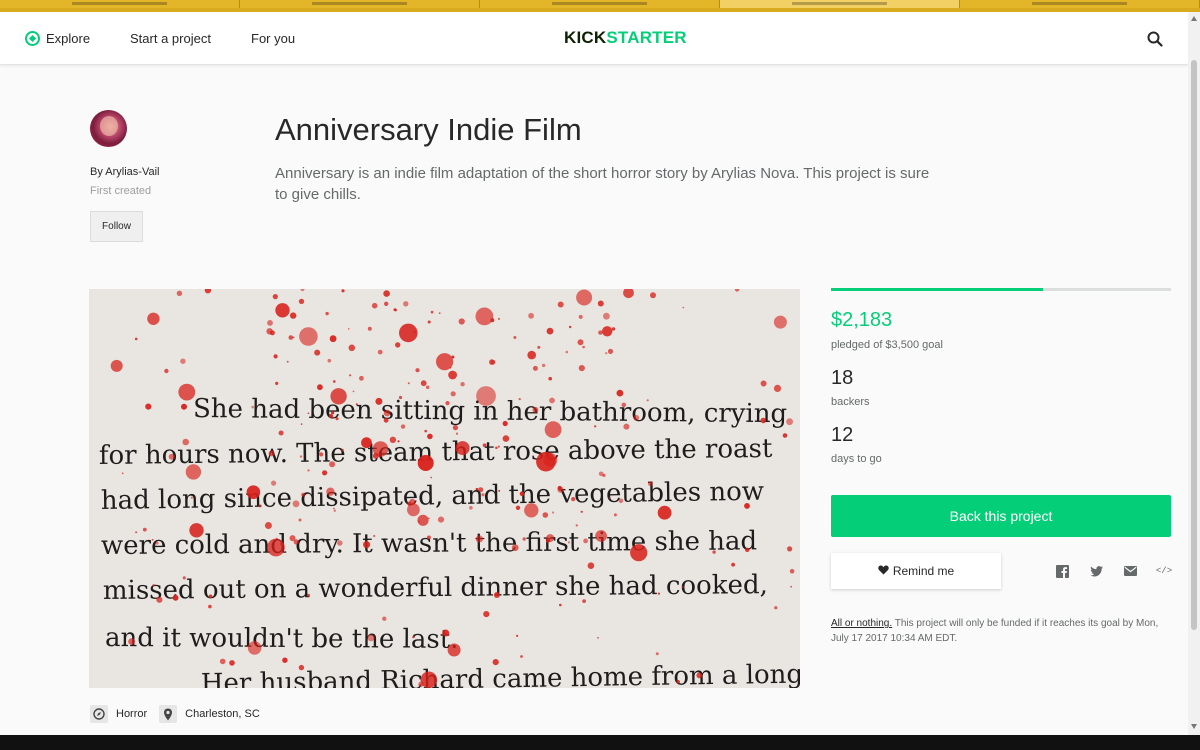 The width and height of the screenshot is (1200, 750). Describe the element at coordinates (118, 714) in the screenshot. I see `category-tag: Horror` at that location.